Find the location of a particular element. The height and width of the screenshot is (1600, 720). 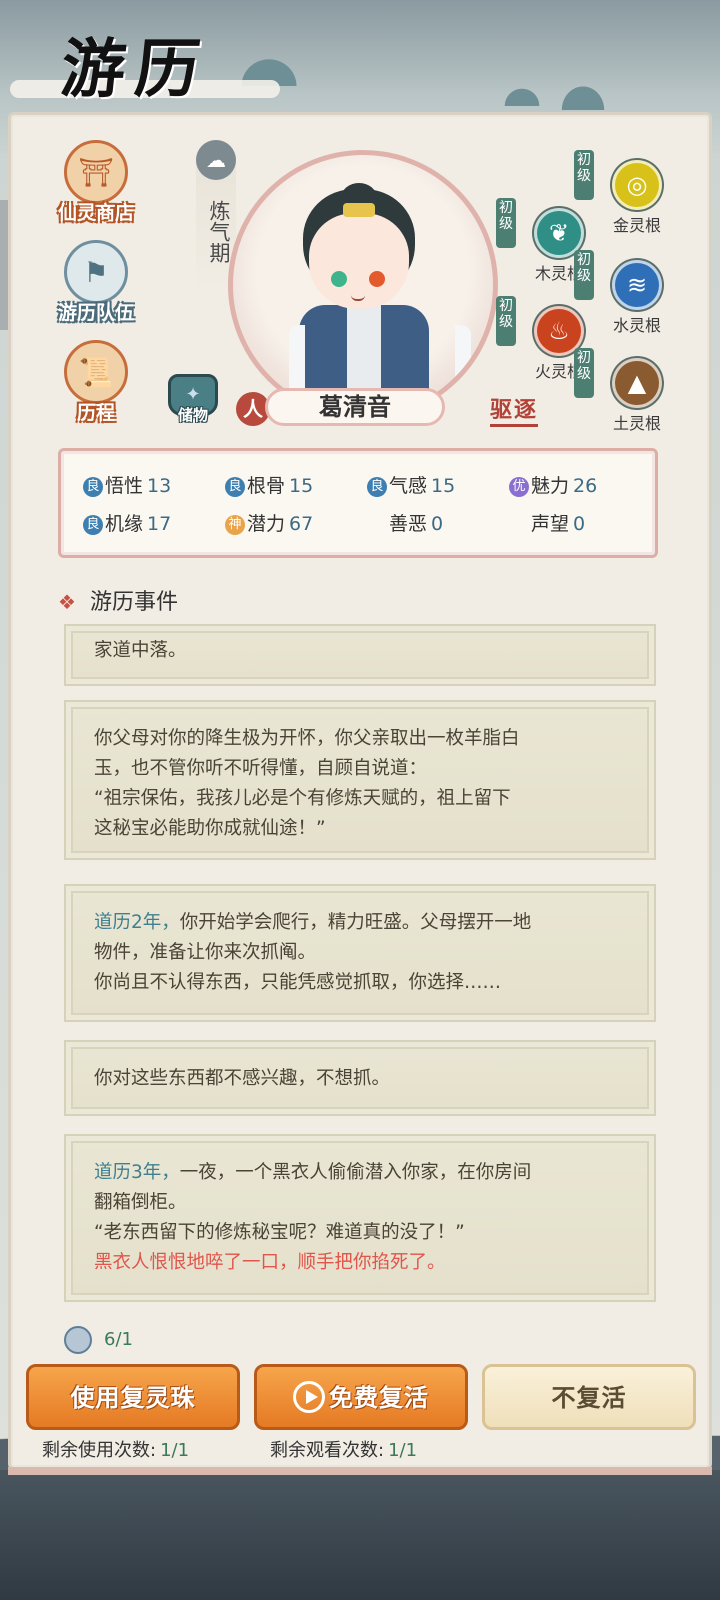

stat-value: 67 is located at coordinates (301, 524).